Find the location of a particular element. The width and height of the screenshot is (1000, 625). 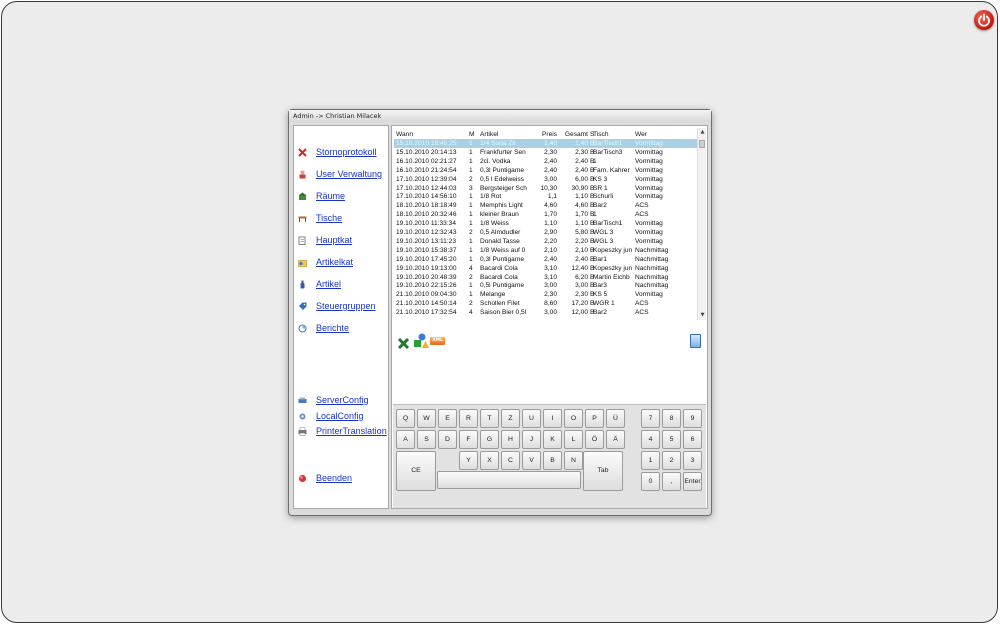

key-b: B is located at coordinates (552, 460).